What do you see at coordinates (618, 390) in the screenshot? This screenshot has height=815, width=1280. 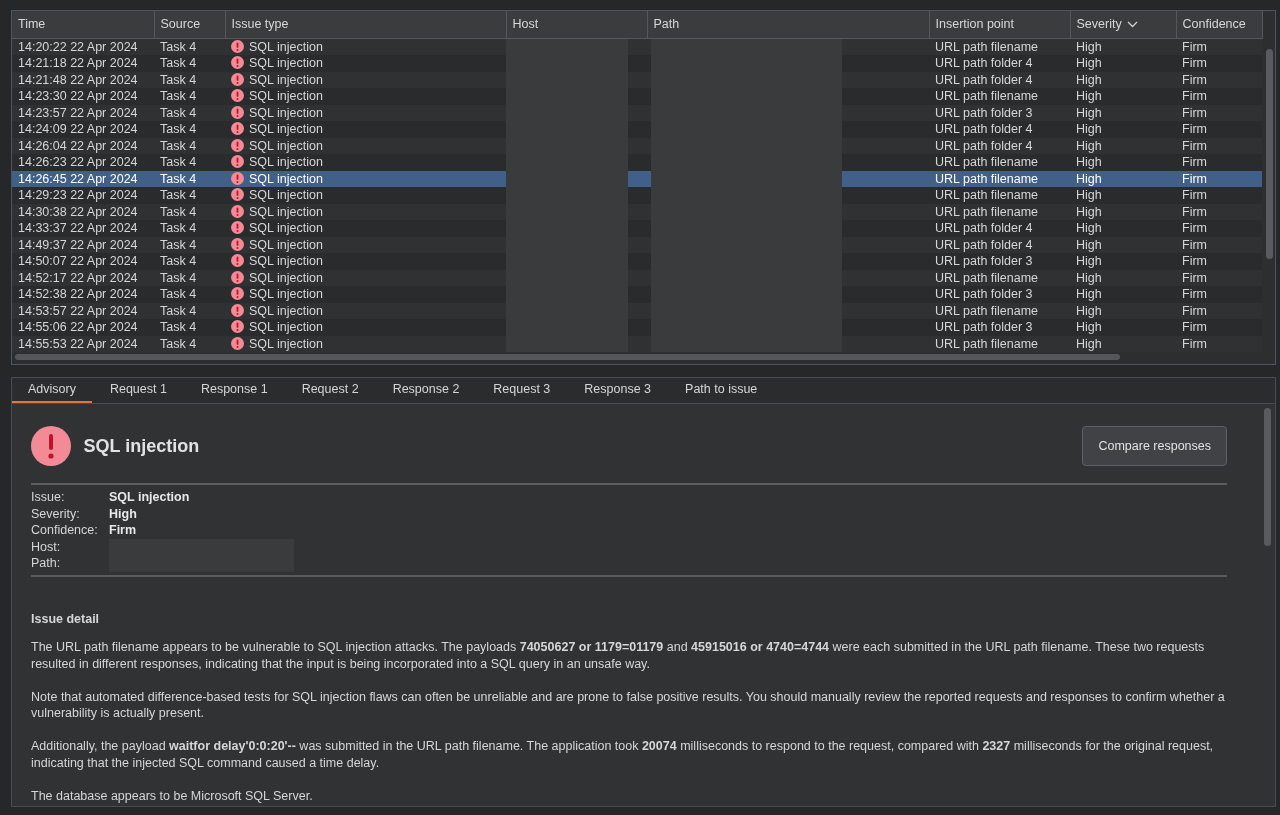 I see `tab: Response 3` at bounding box center [618, 390].